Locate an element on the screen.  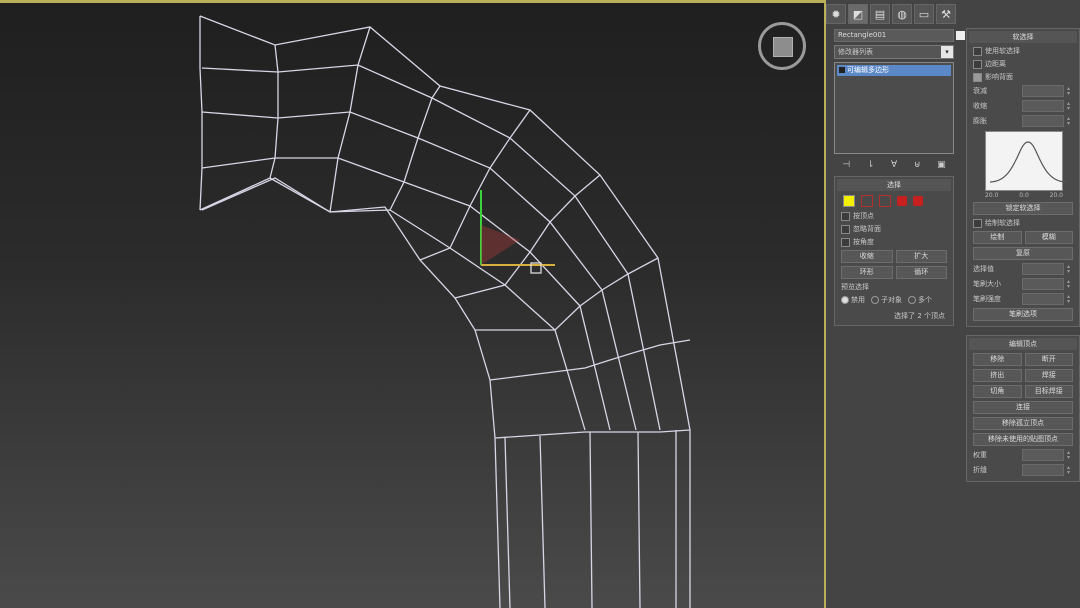
stack-item-editable-poly: 可编辑多边形 is located at coordinates (894, 70).